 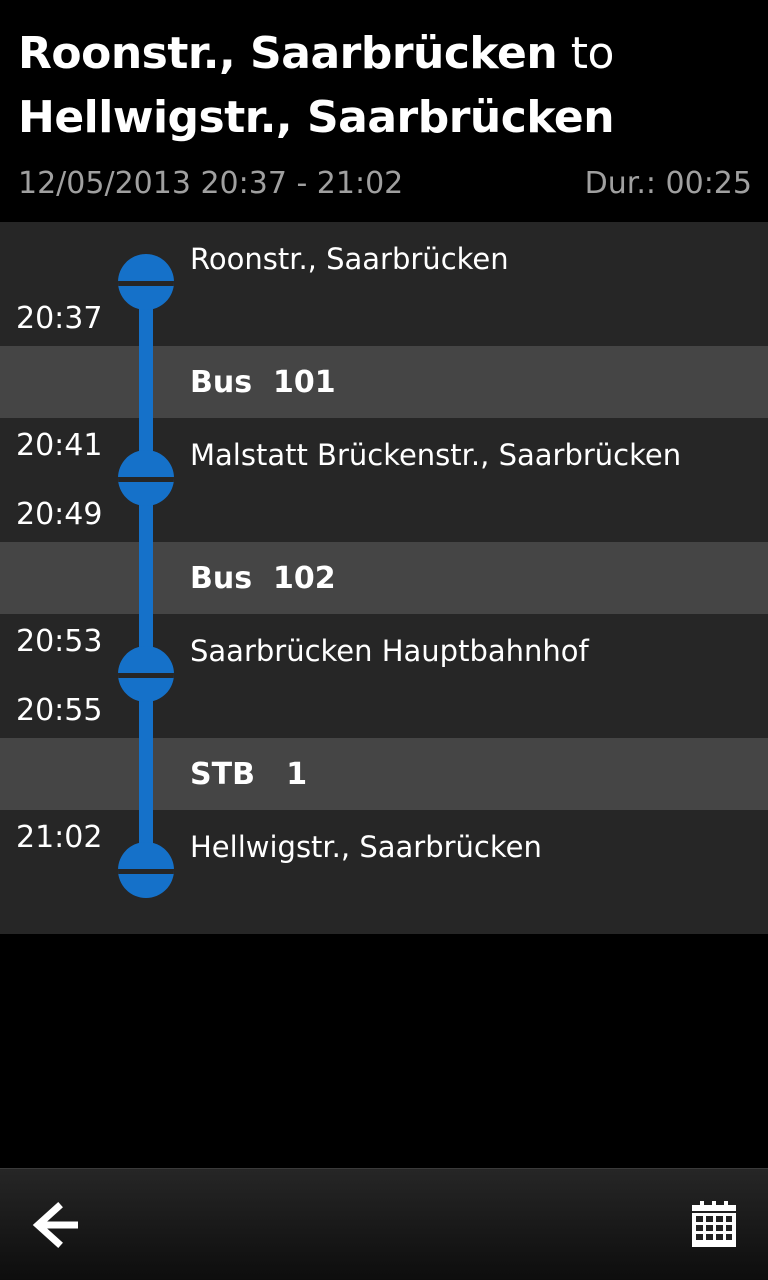 I want to click on stop-name: Hellwigstr., Saarbrücken, so click(x=366, y=847).